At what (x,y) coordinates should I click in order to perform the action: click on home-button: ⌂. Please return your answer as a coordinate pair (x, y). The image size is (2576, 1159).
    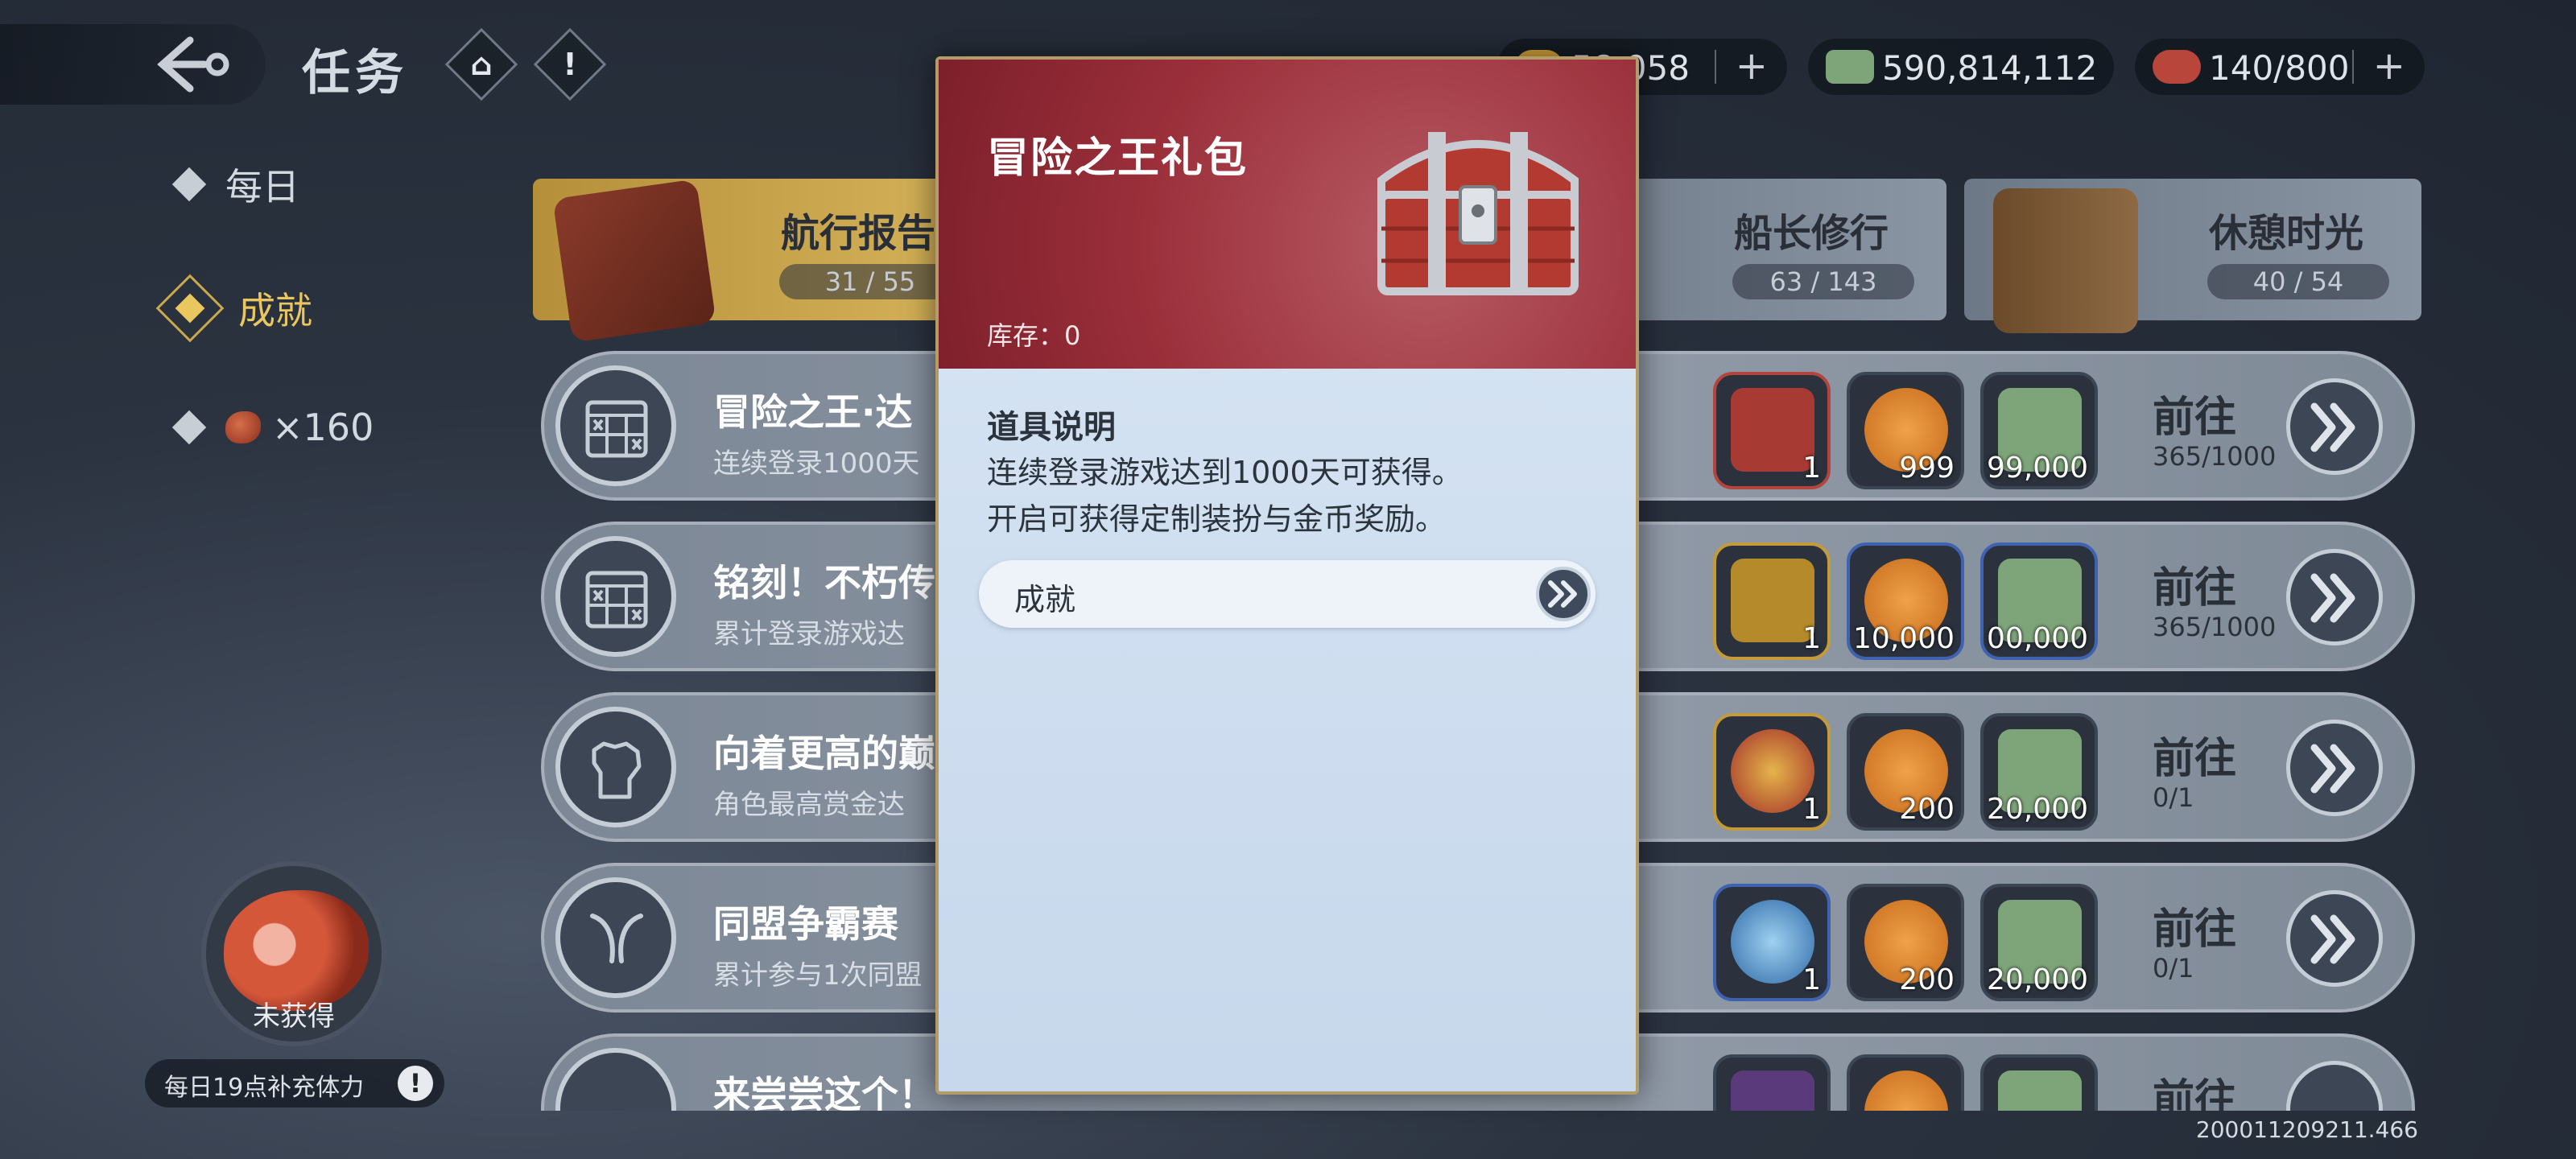
    Looking at the image, I should click on (481, 64).